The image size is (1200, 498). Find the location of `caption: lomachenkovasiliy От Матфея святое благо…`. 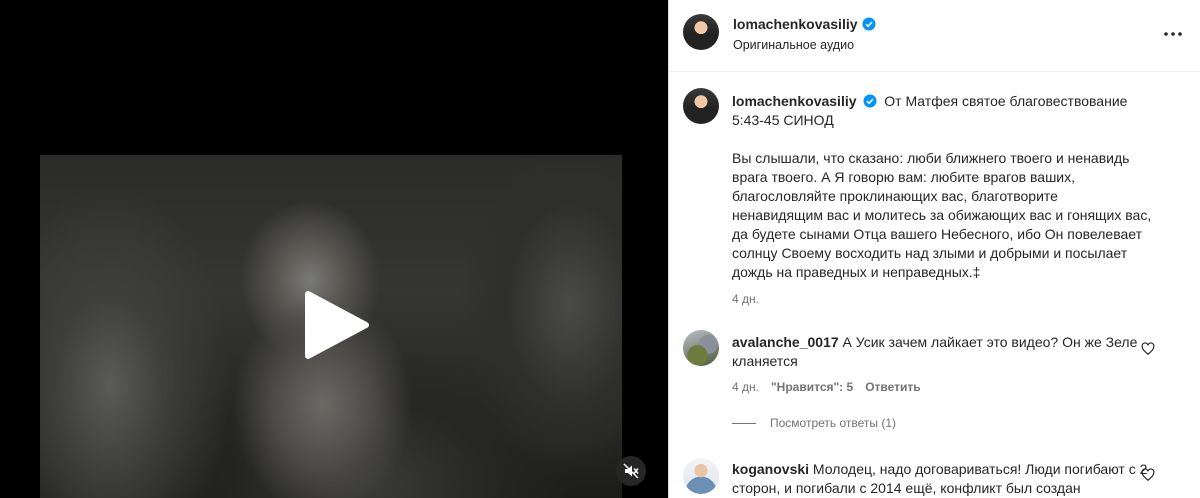

caption: lomachenkovasiliy От Матфея святое благо… is located at coordinates (942, 111).